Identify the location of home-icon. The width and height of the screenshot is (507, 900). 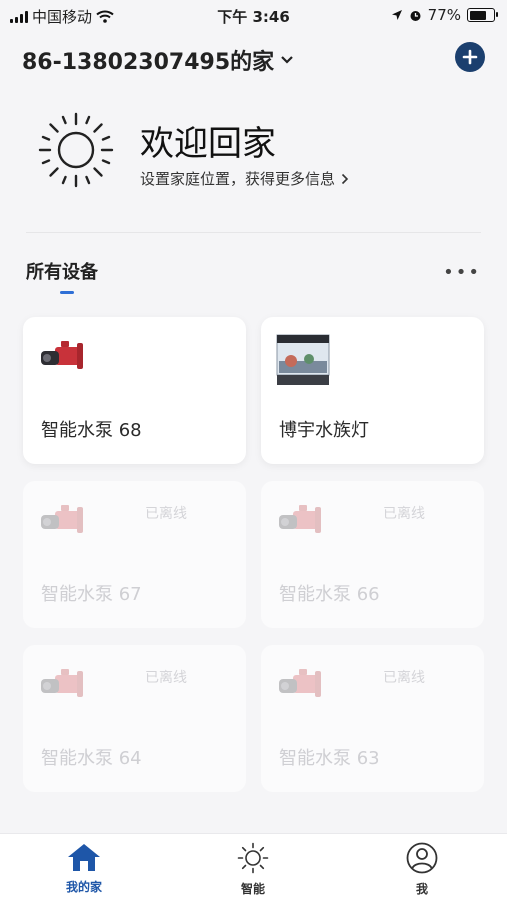
(84, 857).